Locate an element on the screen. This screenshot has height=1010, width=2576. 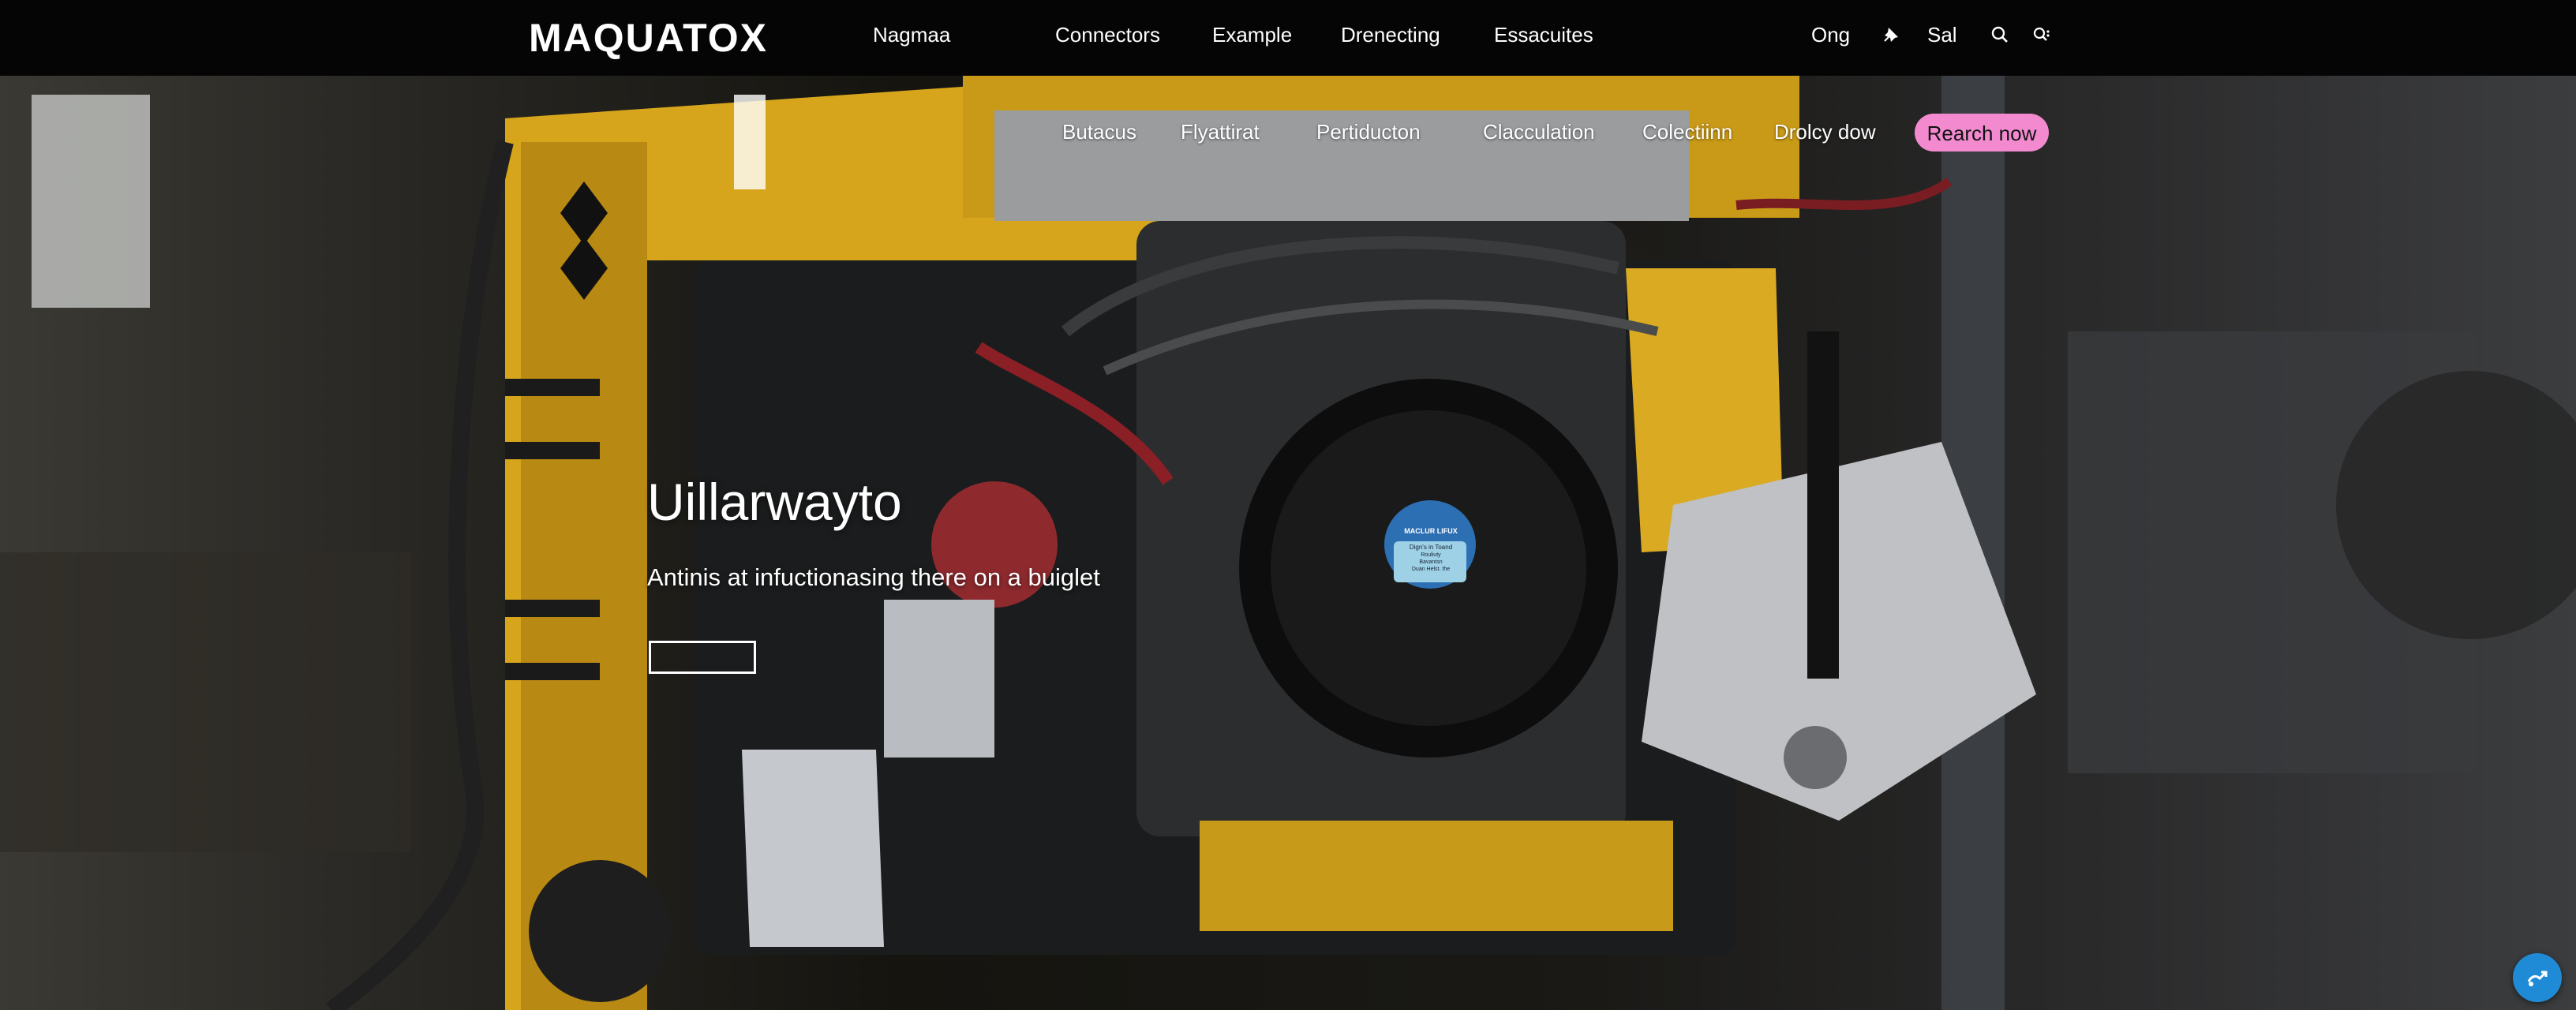
plate-line-4: Bavantsn is located at coordinates (1431, 562).